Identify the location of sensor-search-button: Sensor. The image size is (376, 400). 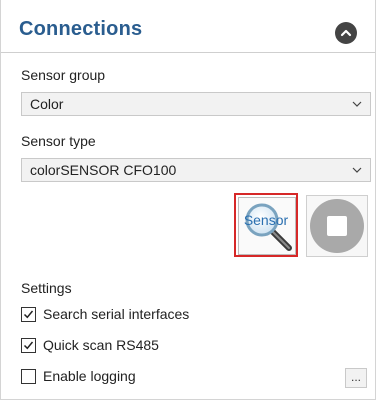
(266, 225).